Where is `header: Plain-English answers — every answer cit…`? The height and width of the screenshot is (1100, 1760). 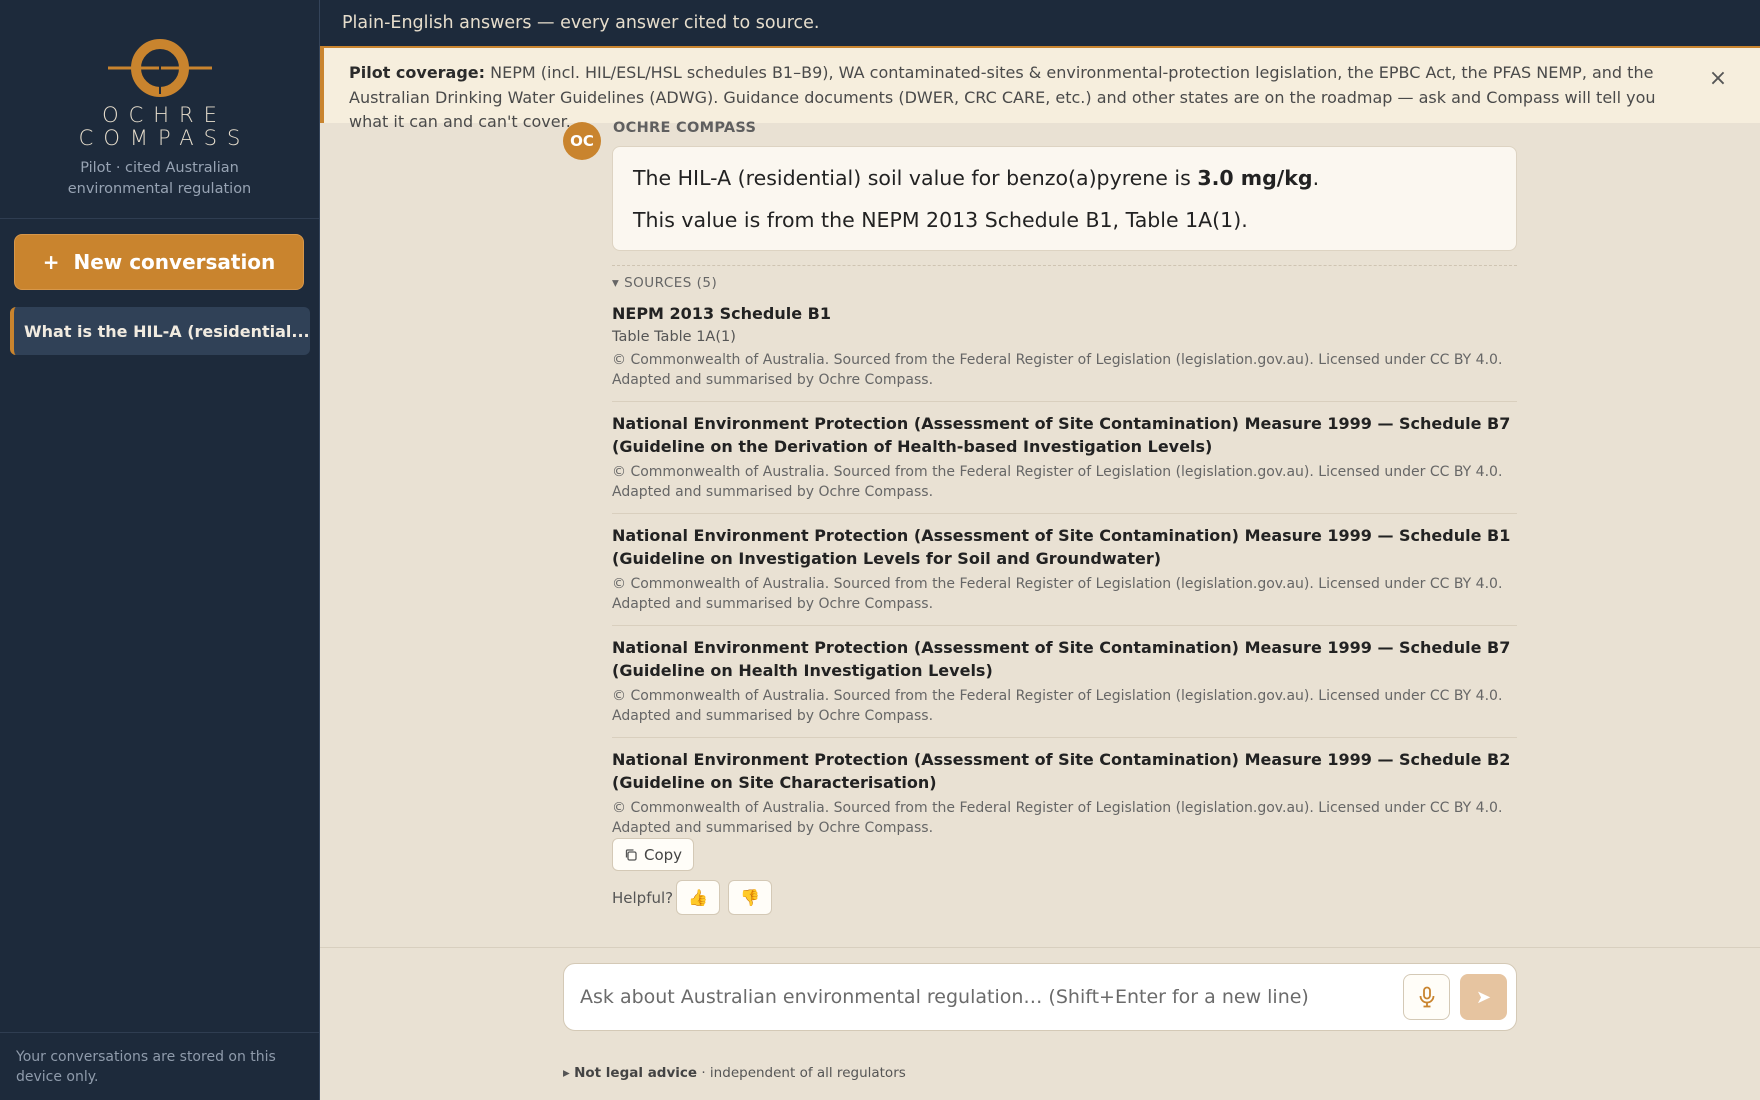 header: Plain-English answers — every answer cit… is located at coordinates (1040, 23).